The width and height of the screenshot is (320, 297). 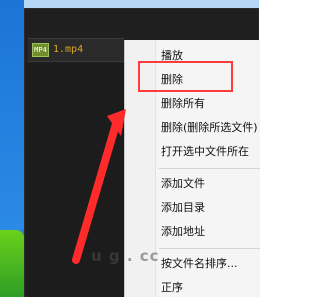 I want to click on menu-item-add-folder: 添加目录, so click(x=192, y=208).